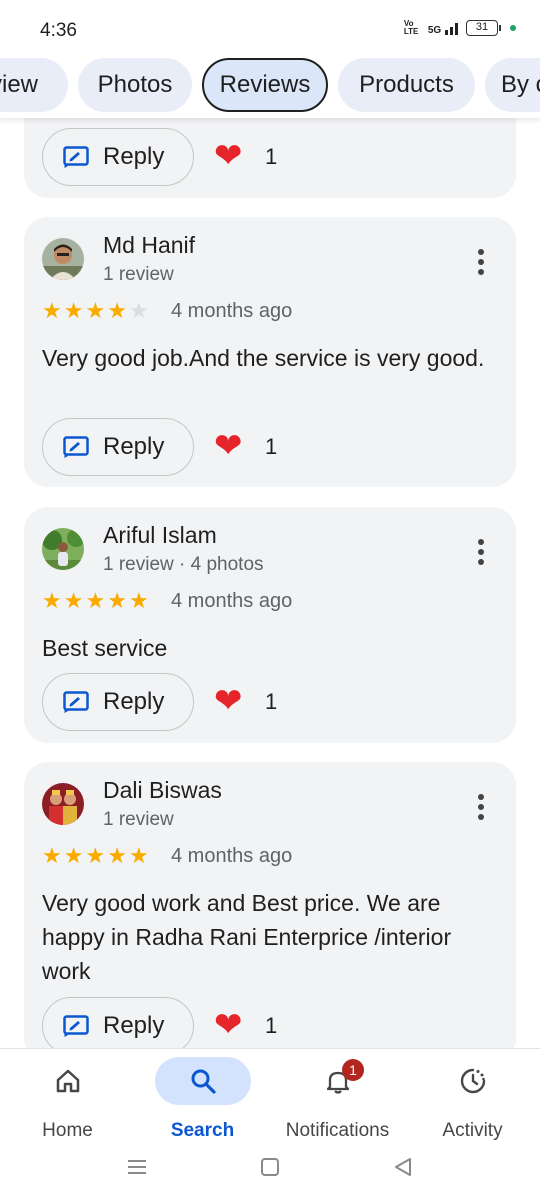 Image resolution: width=540 pixels, height=1200 pixels. I want to click on nav-notifications-label: Notifications, so click(337, 1130).